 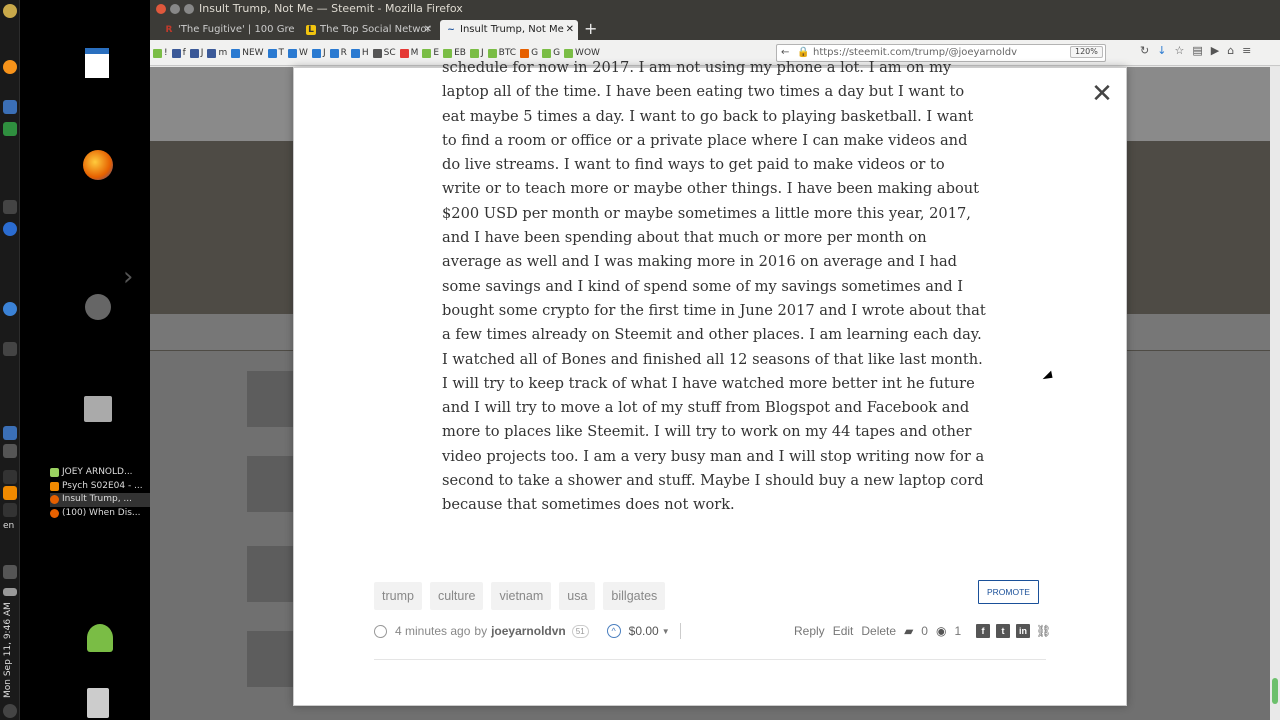 What do you see at coordinates (577, 596) in the screenshot?
I see `tag-usa: usa` at bounding box center [577, 596].